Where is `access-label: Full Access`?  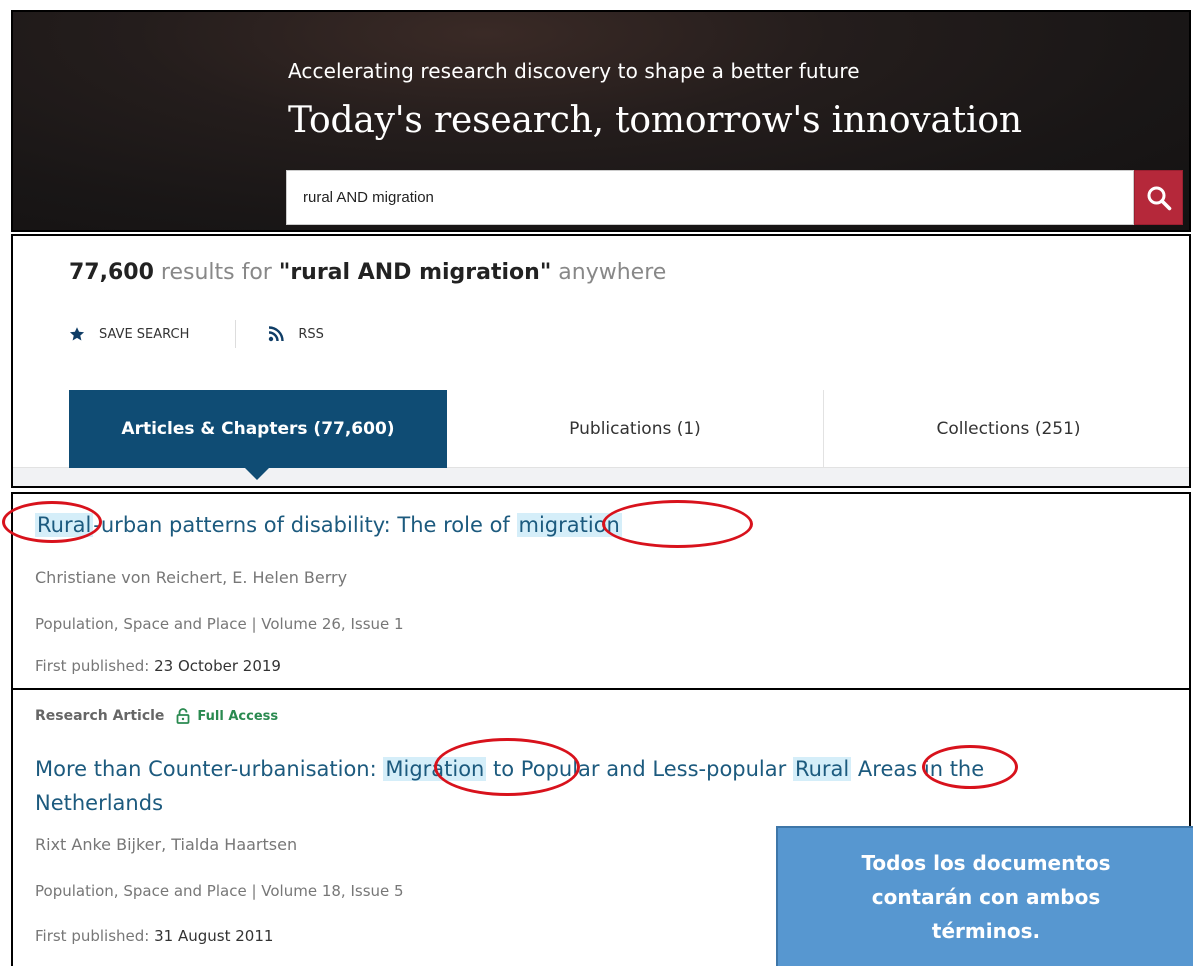
access-label: Full Access is located at coordinates (238, 716).